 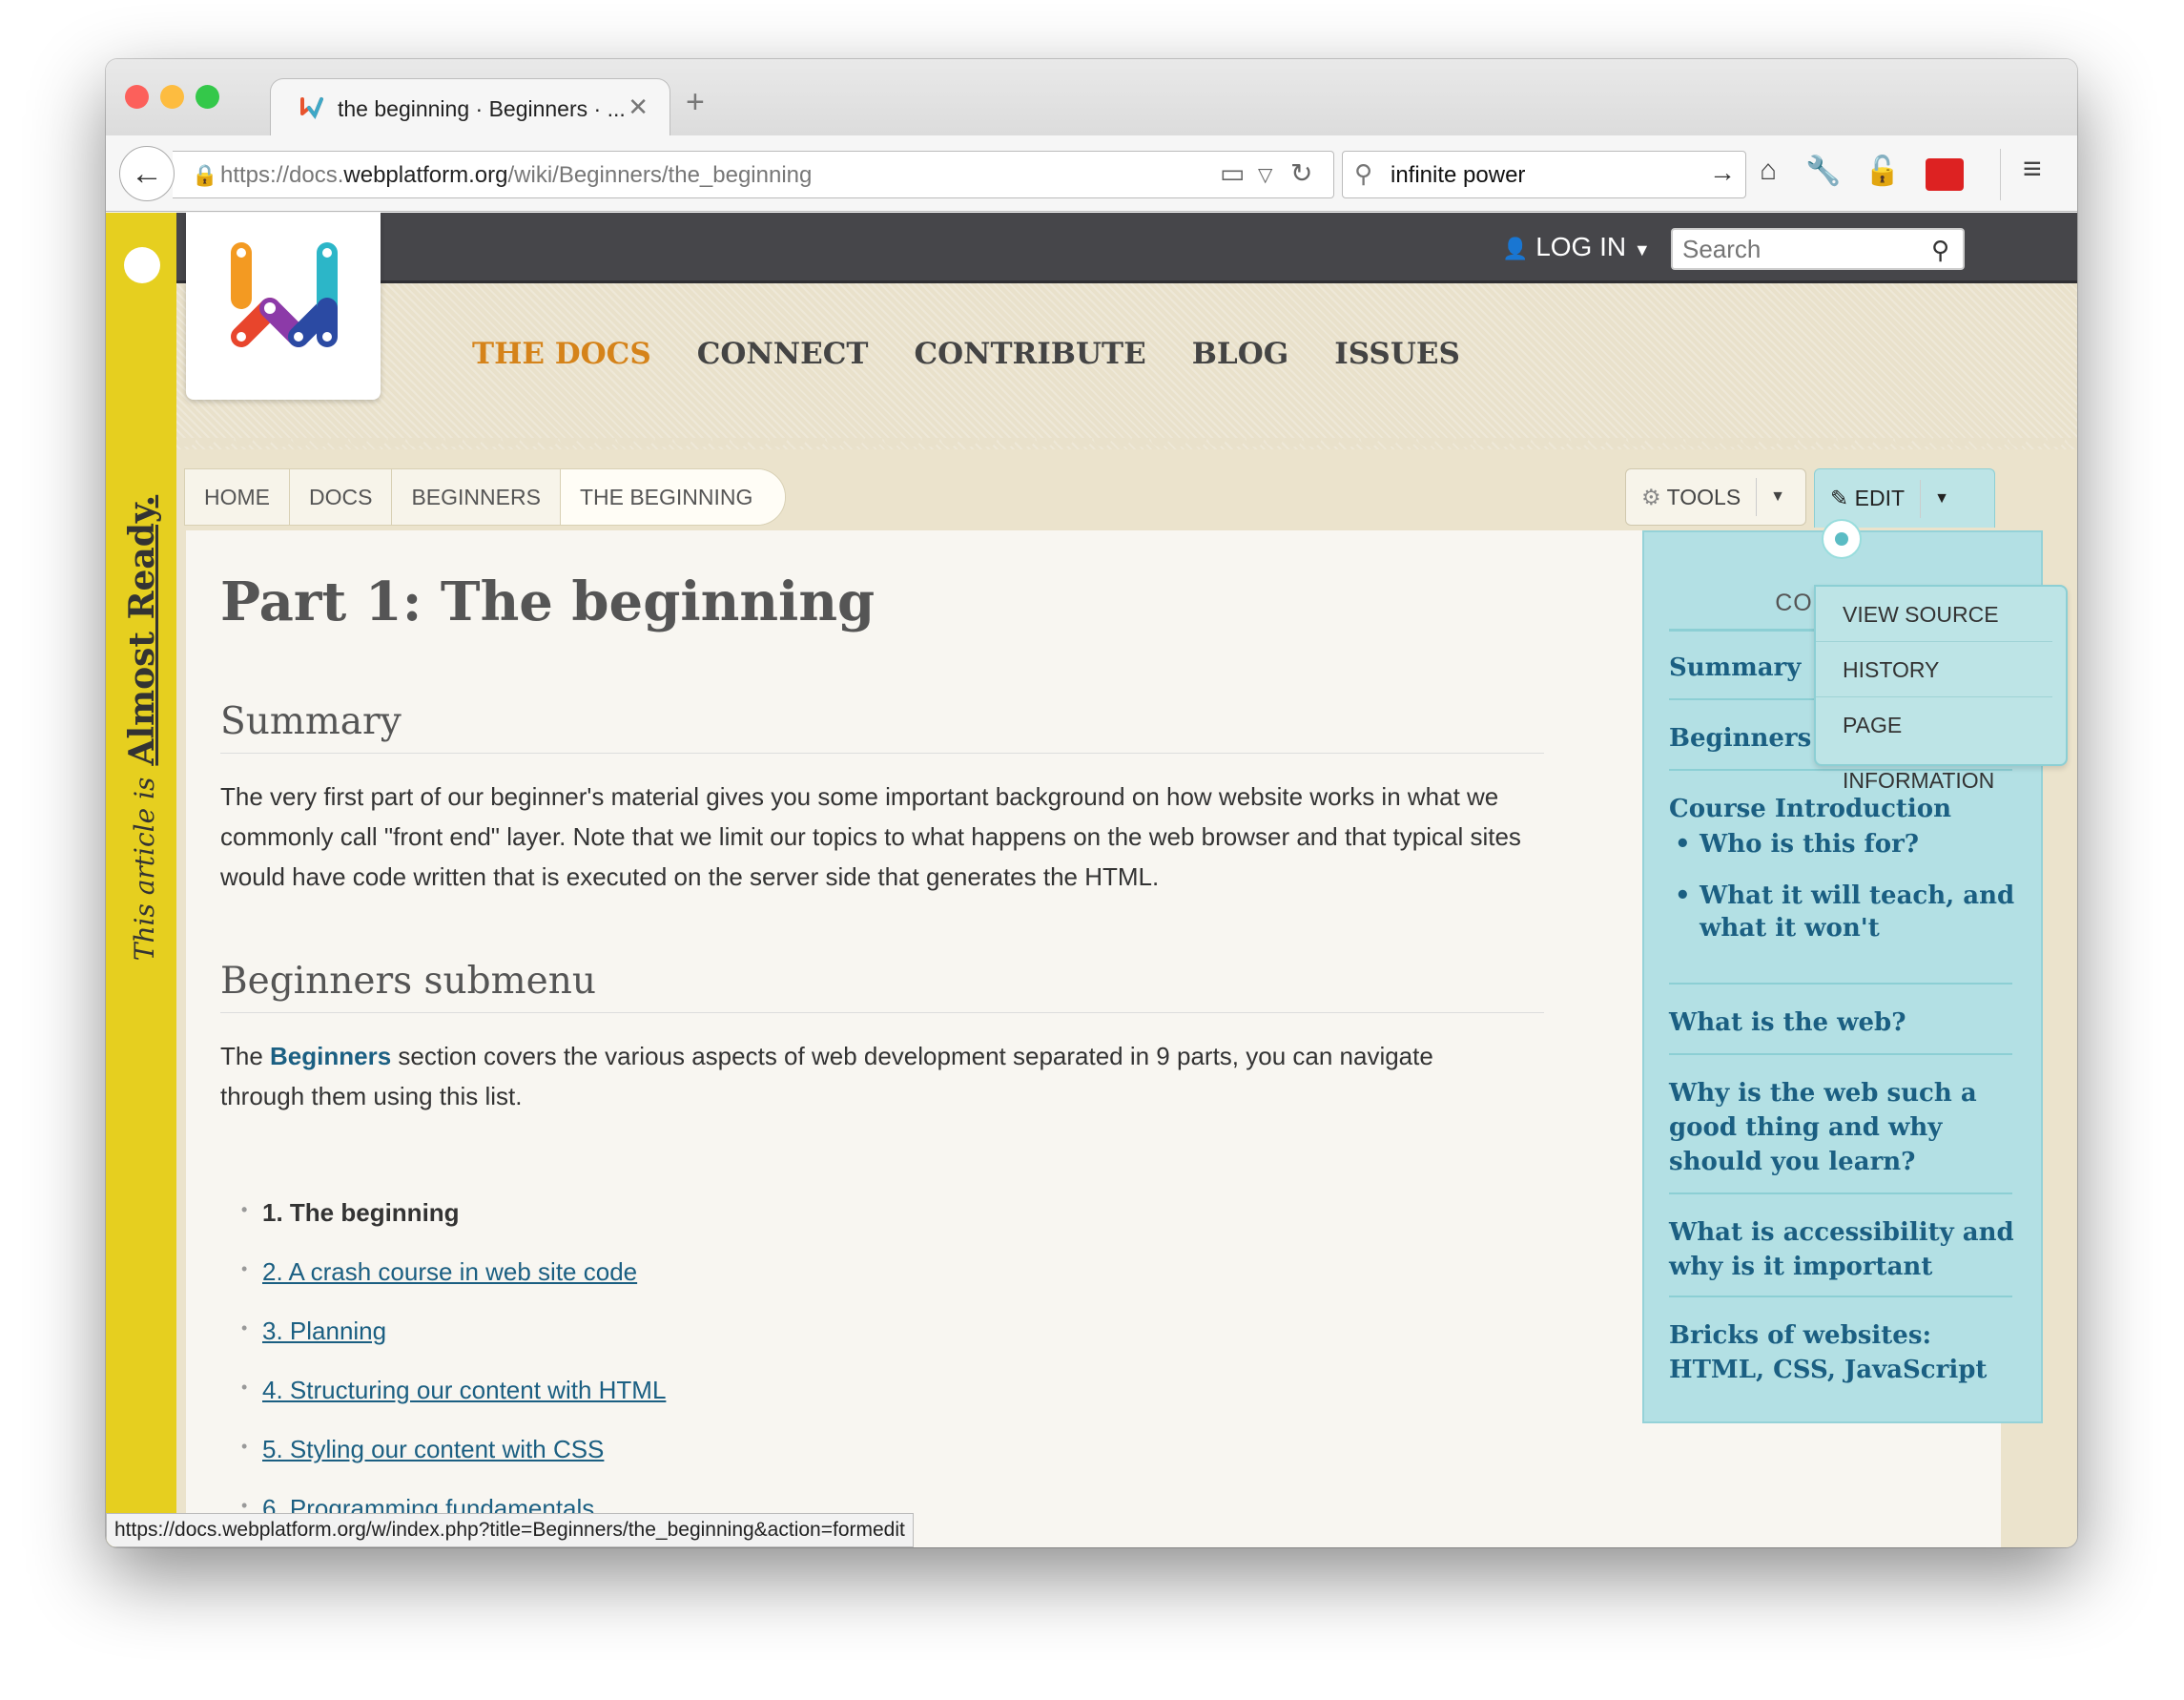 I want to click on toc-subitem: What it will teach, and what it won't, so click(x=1849, y=912).